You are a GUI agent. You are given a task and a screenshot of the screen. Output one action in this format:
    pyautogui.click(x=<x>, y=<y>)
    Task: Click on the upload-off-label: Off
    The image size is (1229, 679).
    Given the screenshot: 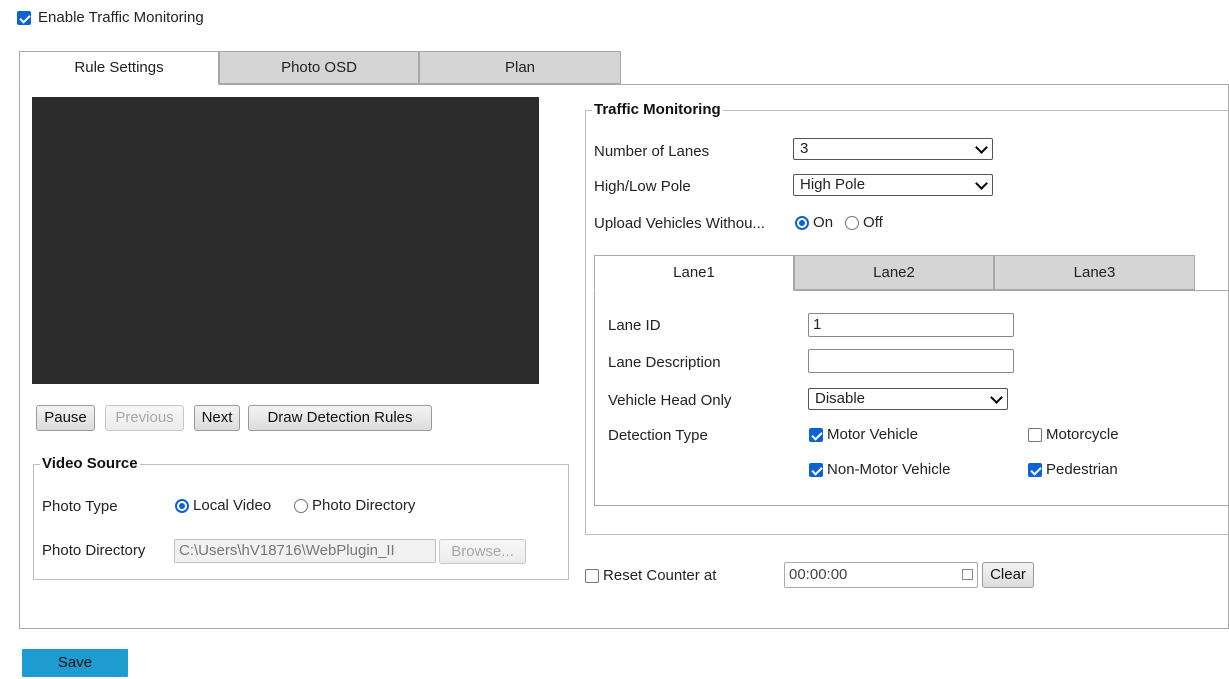 What is the action you would take?
    pyautogui.click(x=873, y=222)
    